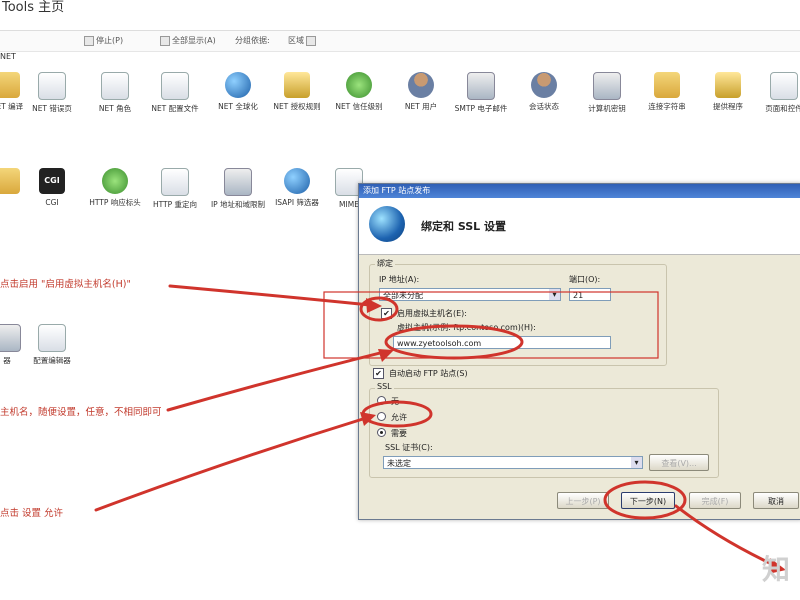 This screenshot has height=600, width=800. Describe the element at coordinates (648, 500) in the screenshot. I see `next-button: 下一步(N)` at that location.